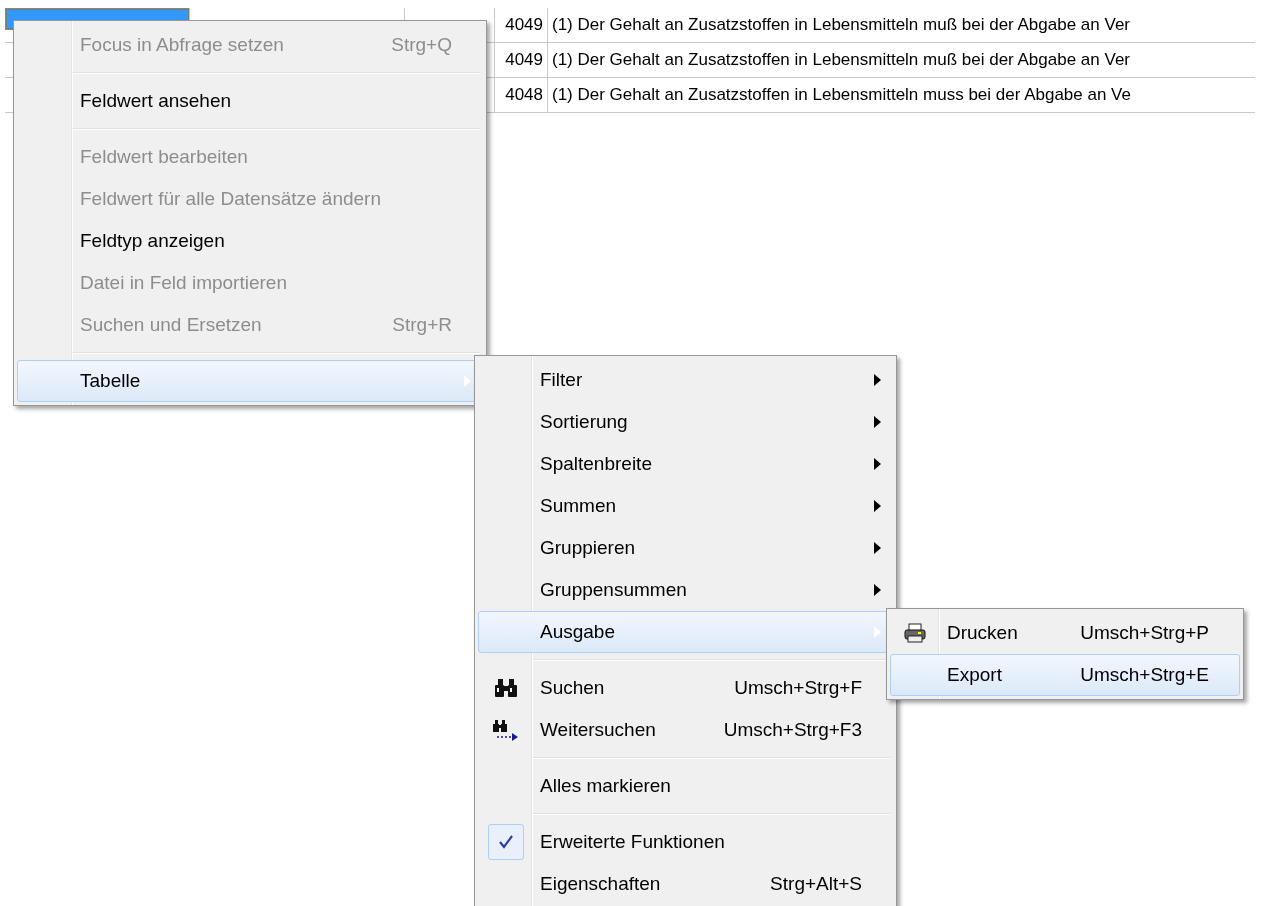 The width and height of the screenshot is (1267, 906). Describe the element at coordinates (521, 95) in the screenshot. I see `table-cell: 4048` at that location.